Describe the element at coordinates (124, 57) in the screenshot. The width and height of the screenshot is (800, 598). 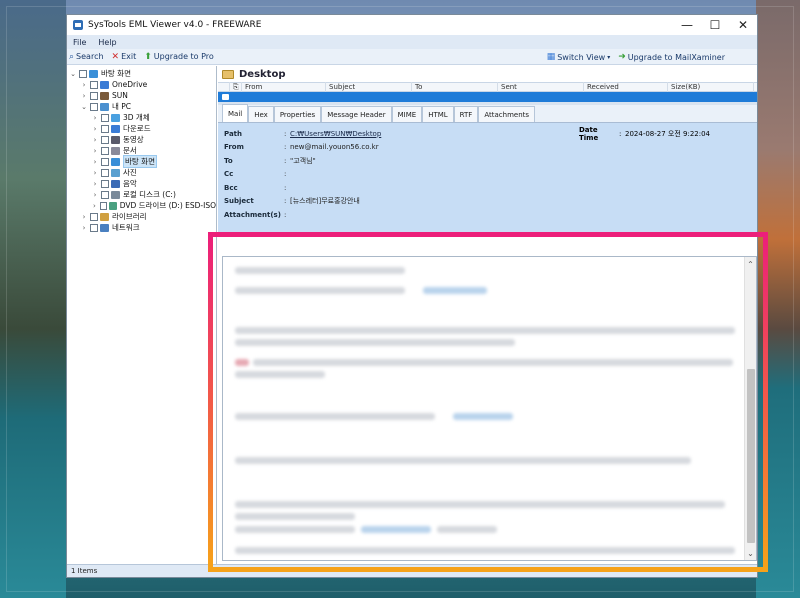
I see `exit-button: ✕ Exit` at that location.